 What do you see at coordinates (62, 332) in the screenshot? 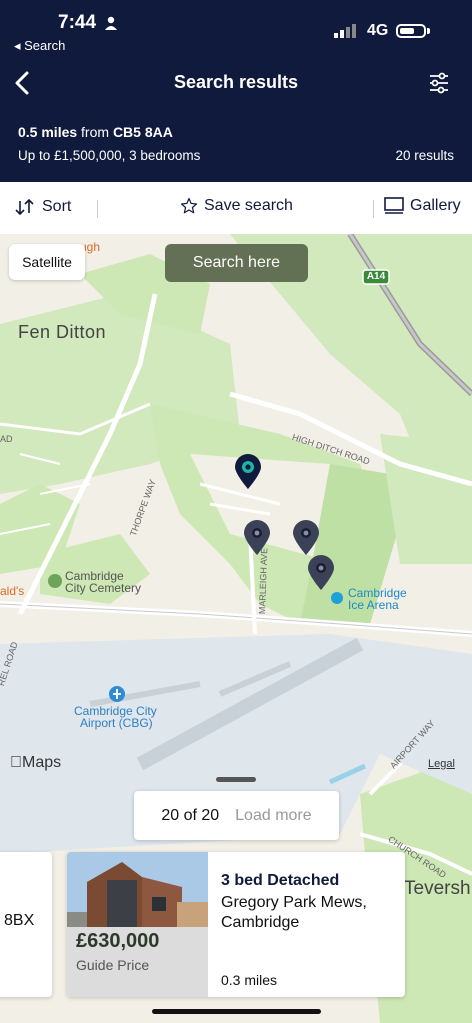
I see `map-label-fen-ditton: Fen Ditton` at bounding box center [62, 332].